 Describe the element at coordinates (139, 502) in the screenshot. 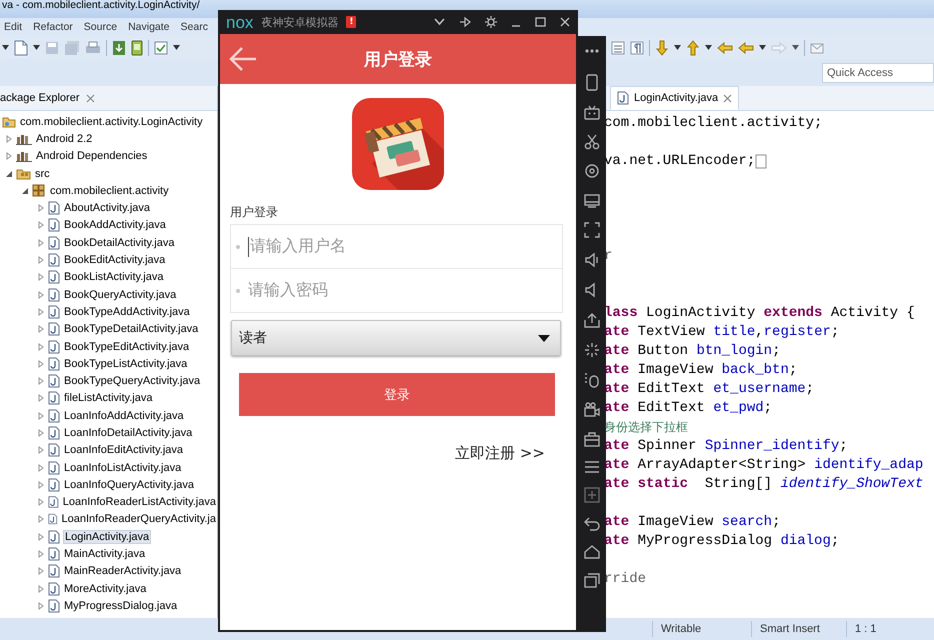

I see `tree-item: LoanInfoReaderListActivity.java` at that location.